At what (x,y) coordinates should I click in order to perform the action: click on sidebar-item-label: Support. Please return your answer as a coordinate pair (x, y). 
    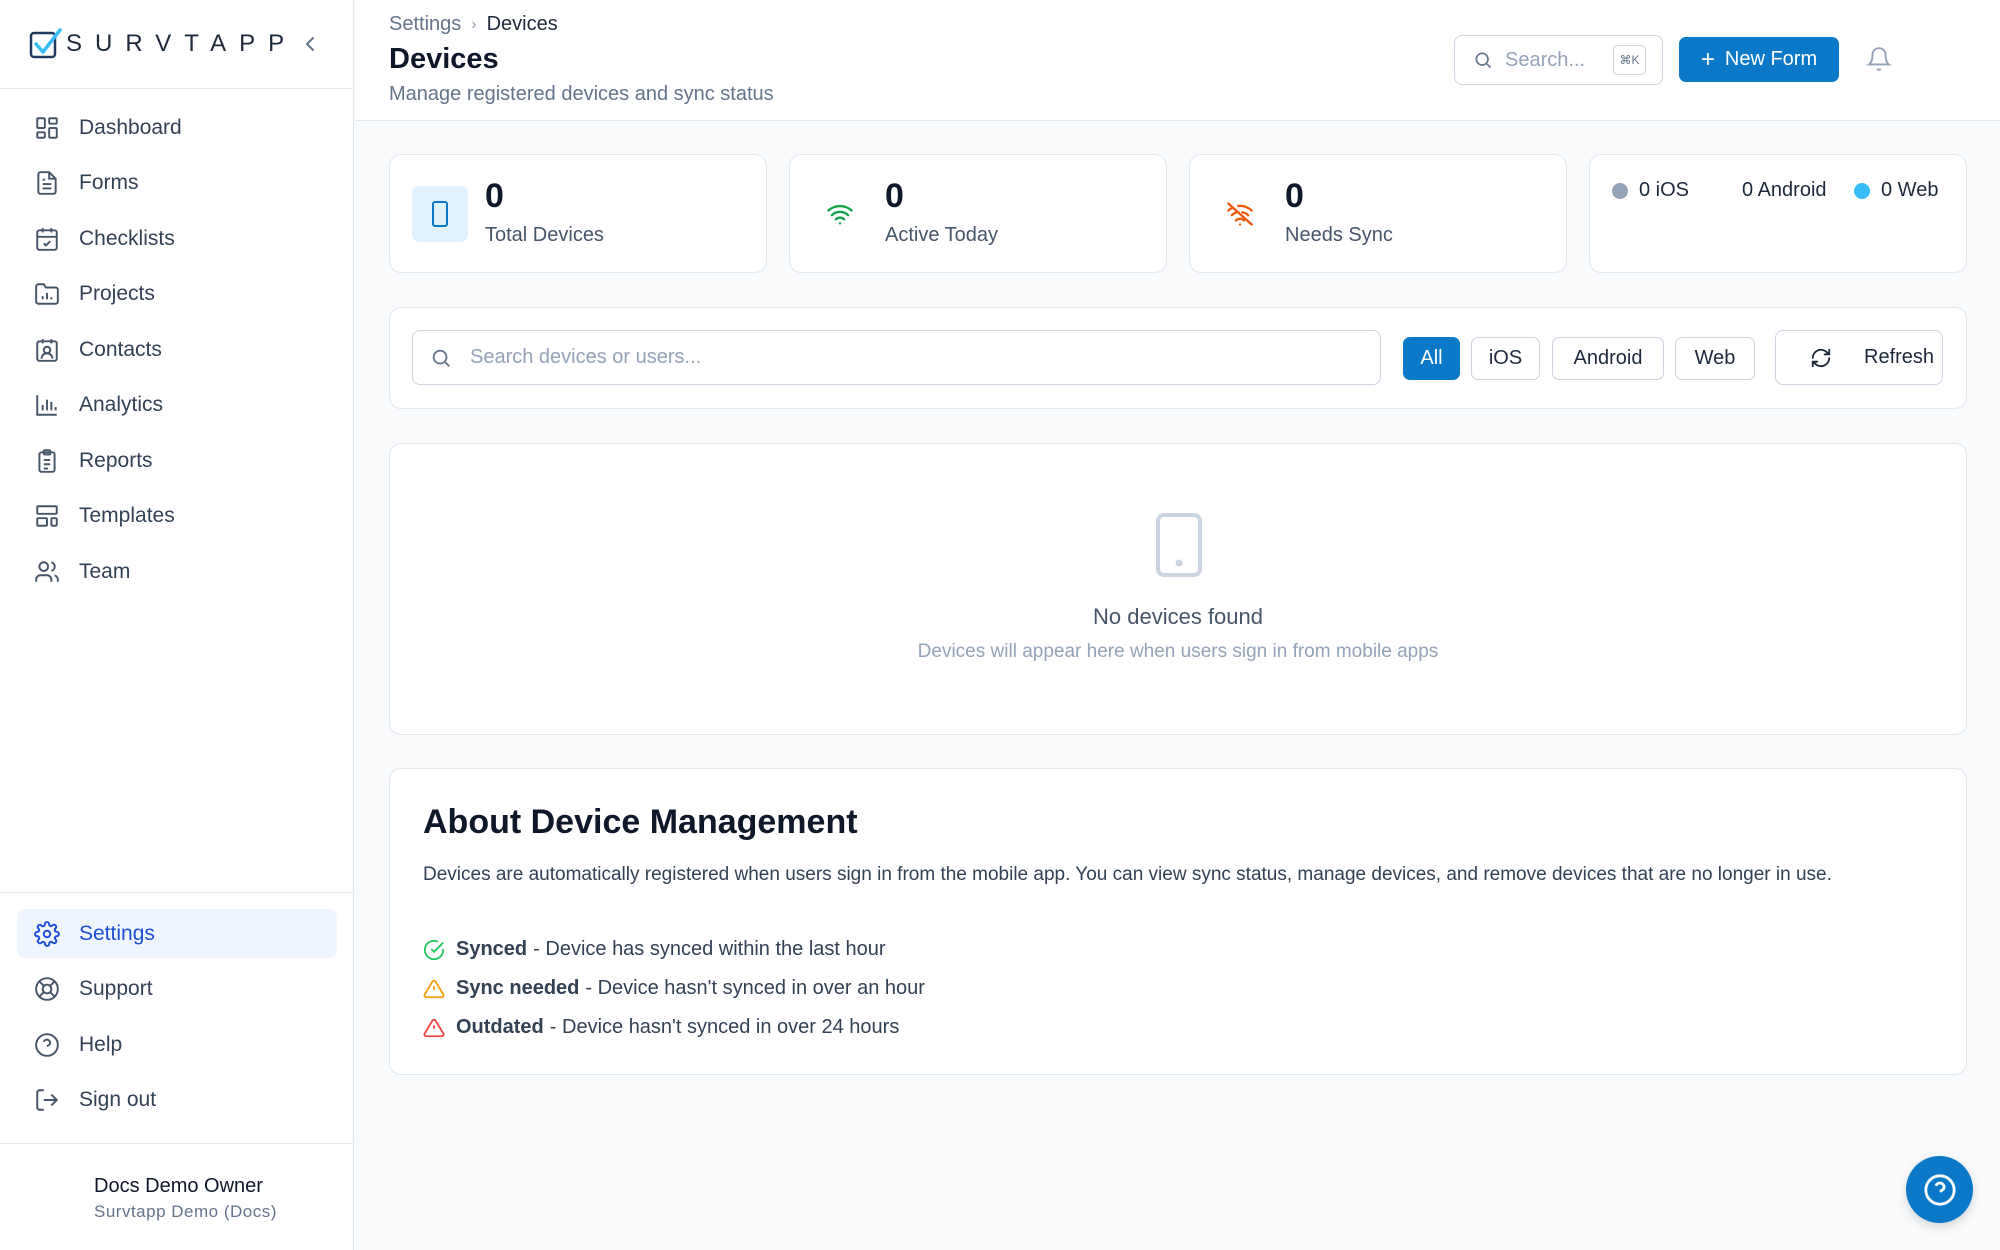
    Looking at the image, I should click on (116, 988).